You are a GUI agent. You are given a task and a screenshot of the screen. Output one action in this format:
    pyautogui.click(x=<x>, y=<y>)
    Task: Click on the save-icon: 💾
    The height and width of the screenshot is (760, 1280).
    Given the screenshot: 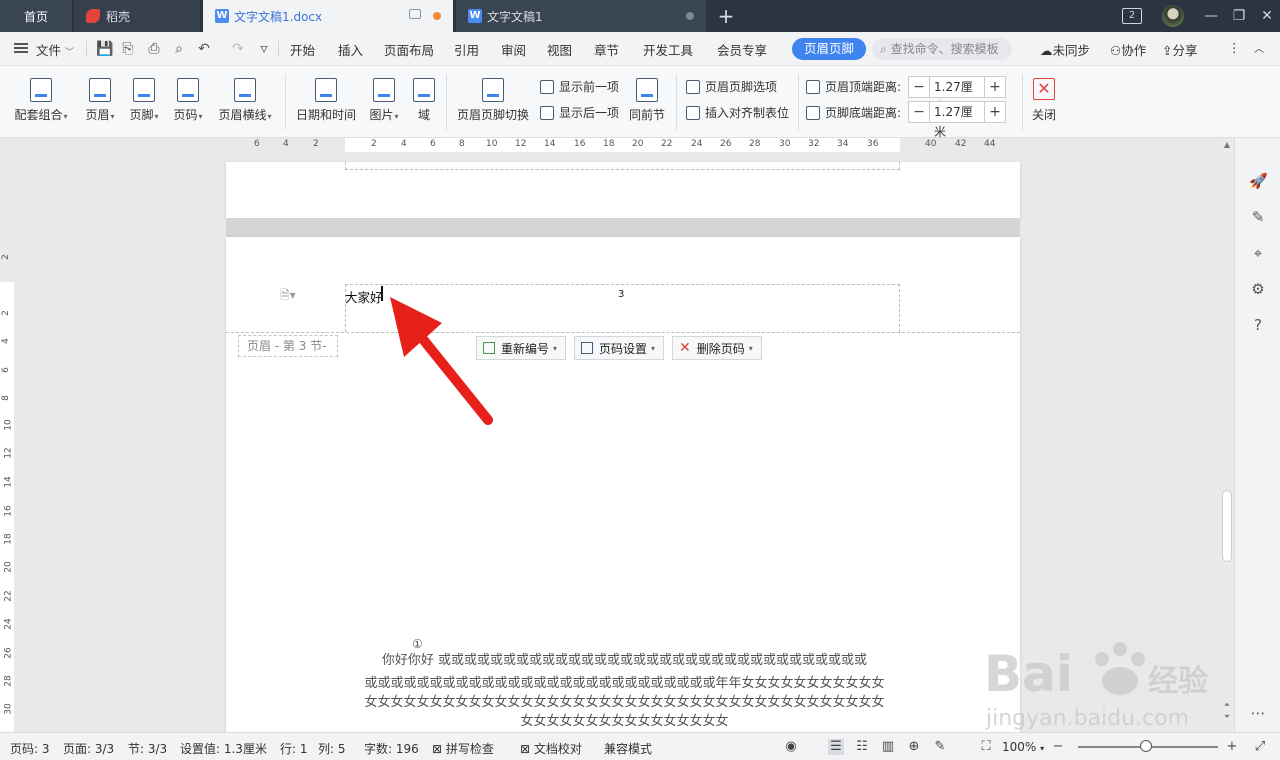 What is the action you would take?
    pyautogui.click(x=104, y=49)
    